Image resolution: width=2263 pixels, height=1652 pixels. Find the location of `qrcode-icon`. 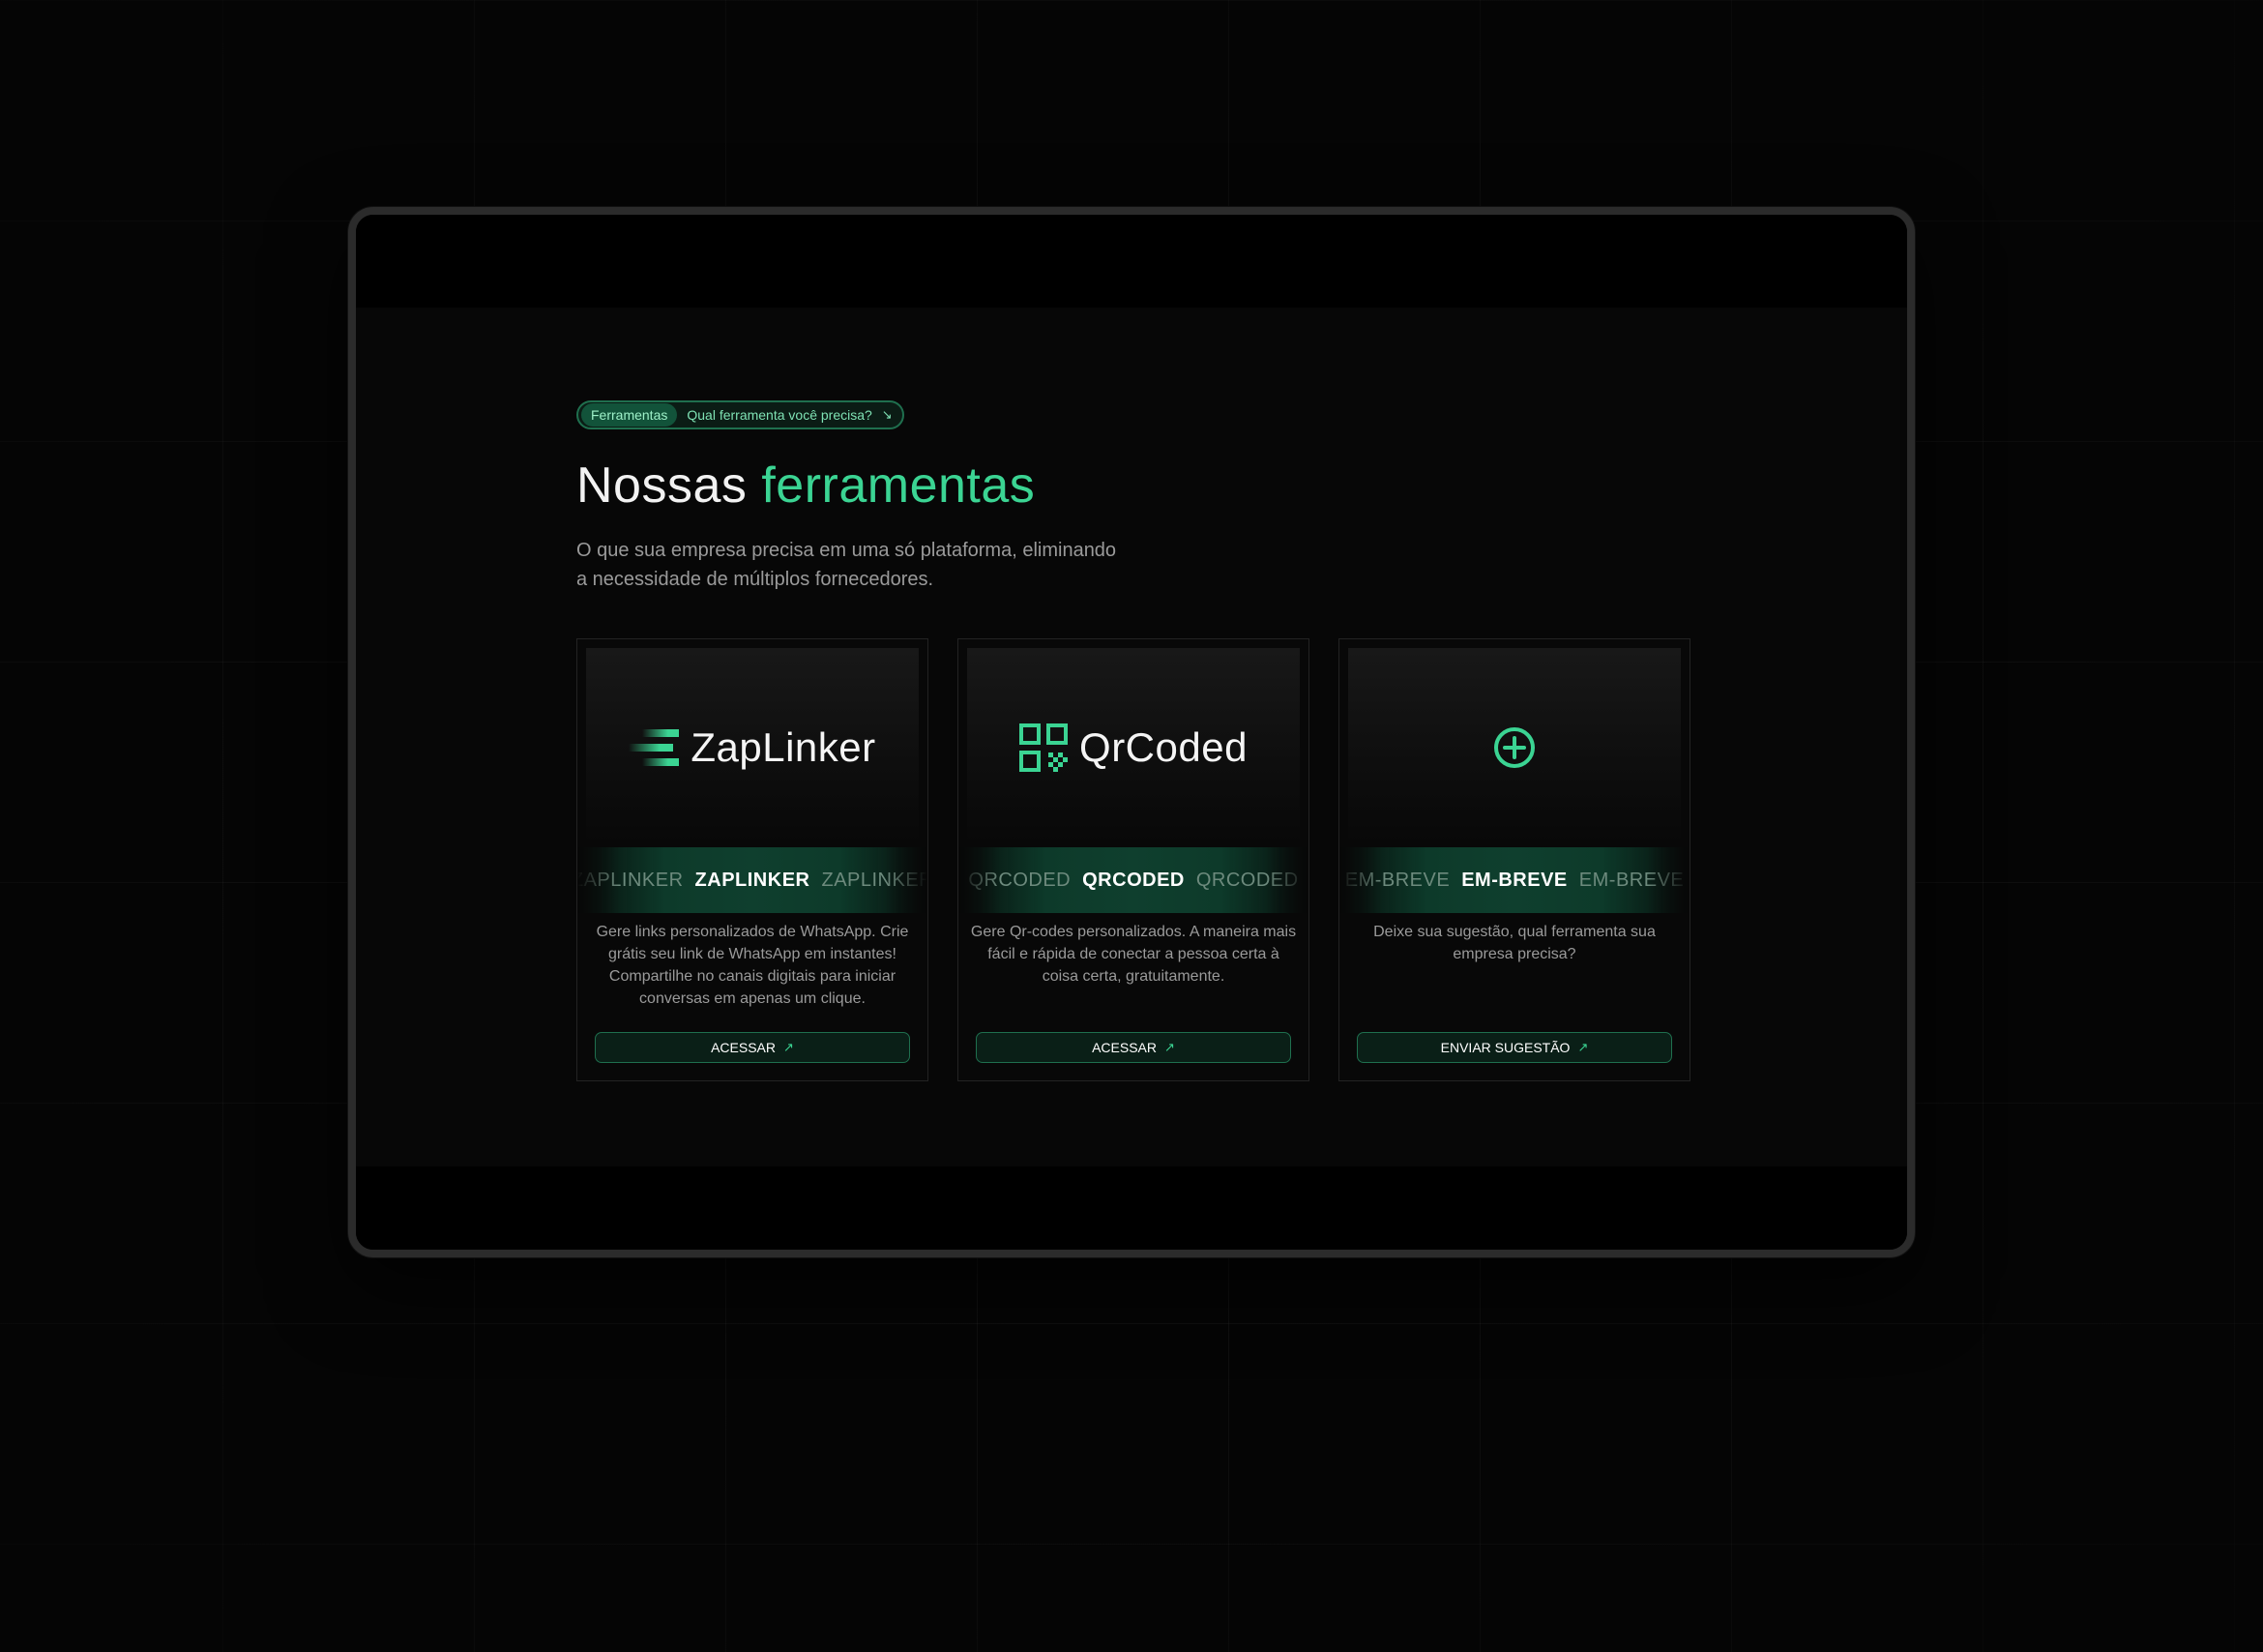

qrcode-icon is located at coordinates (1044, 747).